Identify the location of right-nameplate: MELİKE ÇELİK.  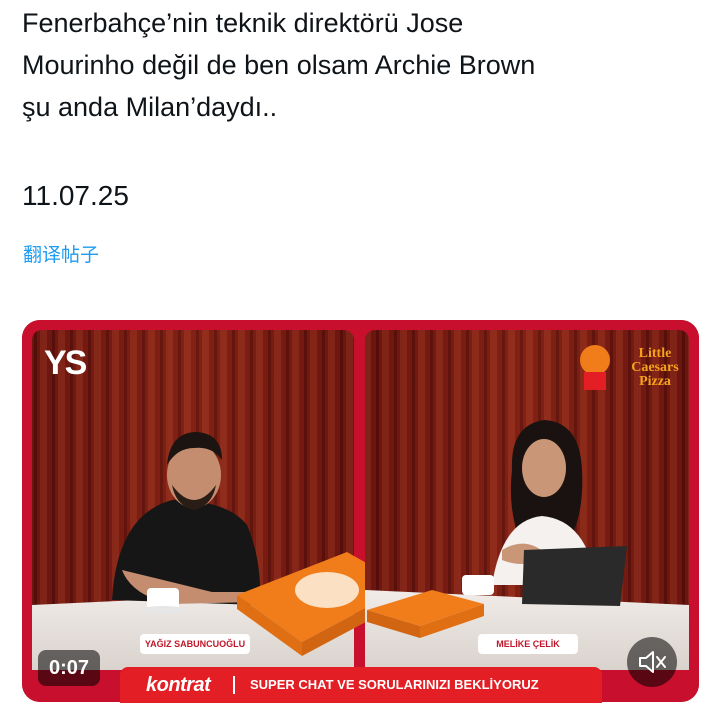
(528, 644).